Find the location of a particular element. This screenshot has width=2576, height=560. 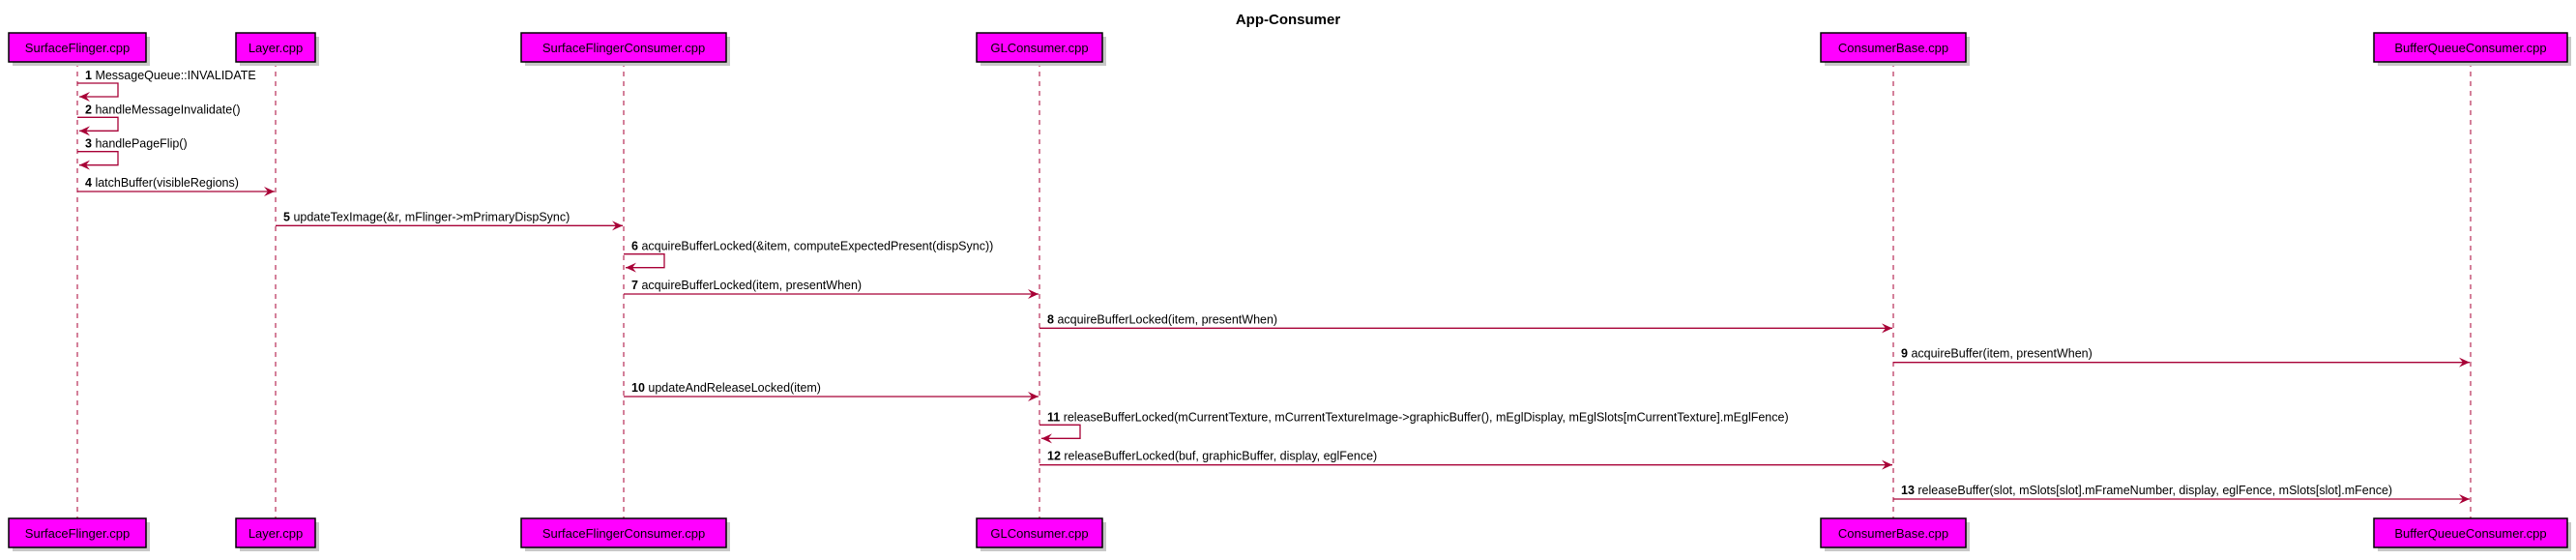

message-text: acquireBuffer(item, presentWhen) is located at coordinates (2001, 354).